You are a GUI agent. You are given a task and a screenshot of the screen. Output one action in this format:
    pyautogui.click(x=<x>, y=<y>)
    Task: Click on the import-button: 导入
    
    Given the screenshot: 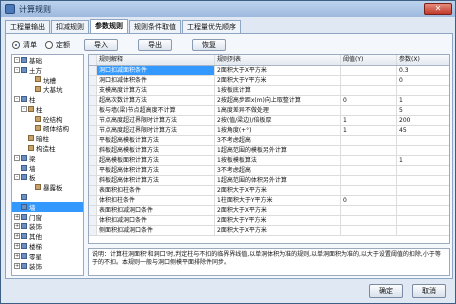 What is the action you would take?
    pyautogui.click(x=101, y=45)
    